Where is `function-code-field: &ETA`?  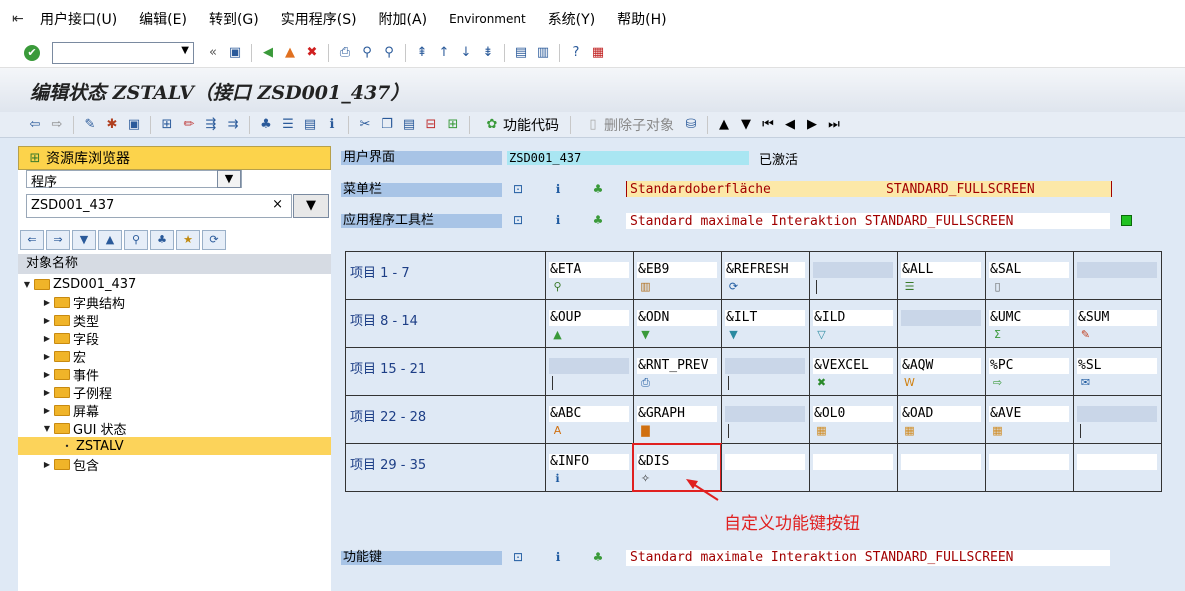
function-code-field: &ETA is located at coordinates (589, 270).